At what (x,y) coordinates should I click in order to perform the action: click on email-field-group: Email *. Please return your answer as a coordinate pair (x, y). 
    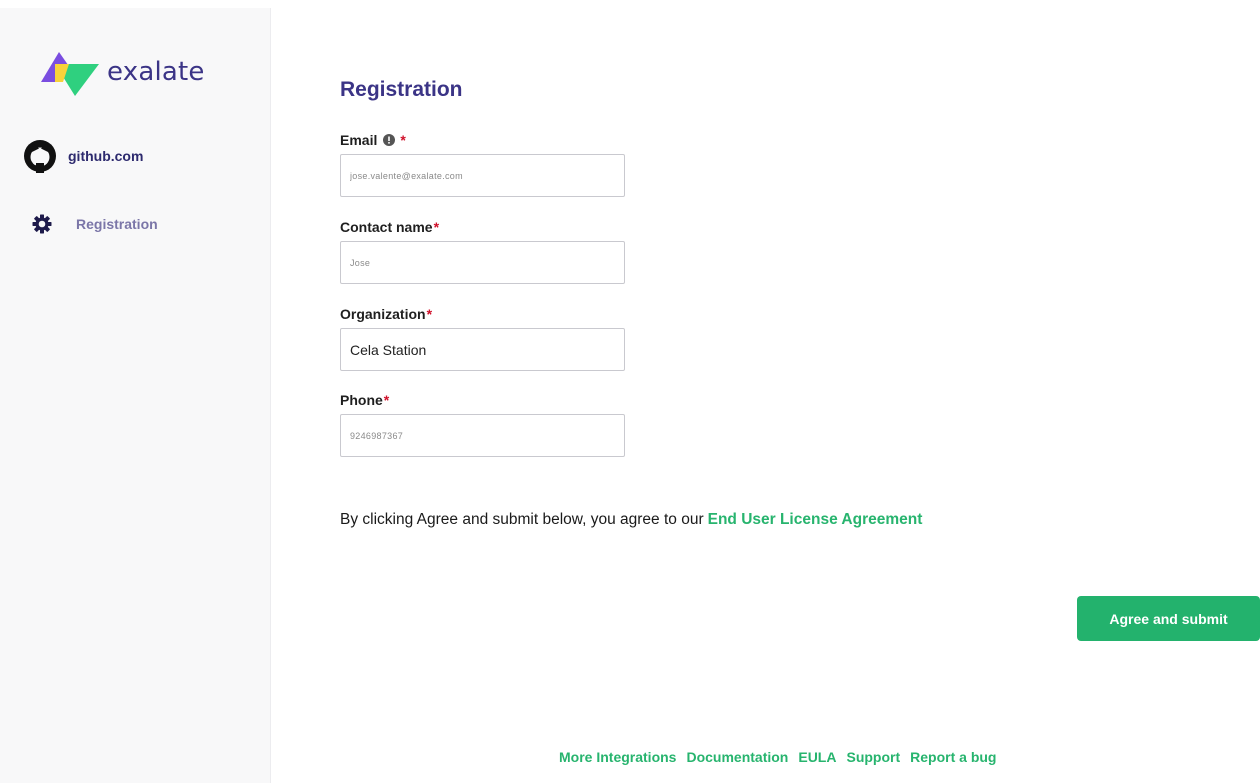
    Looking at the image, I should click on (485, 164).